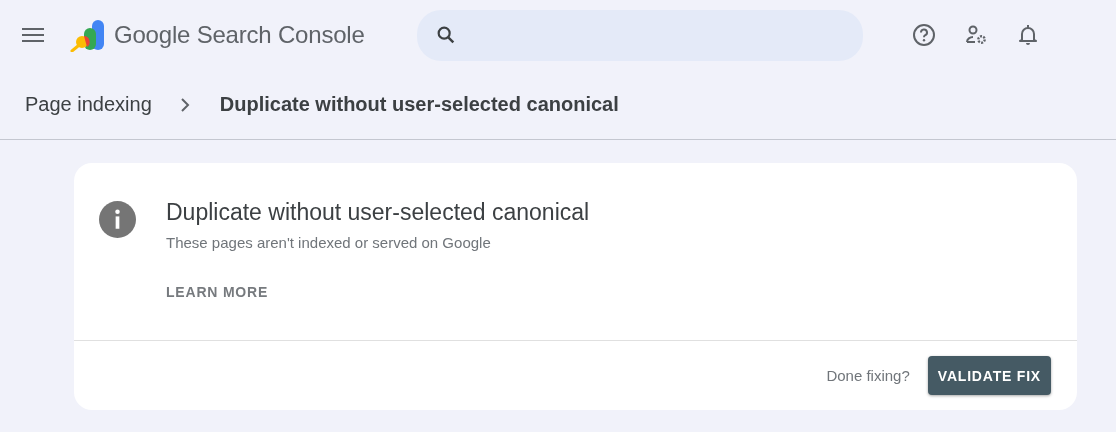  What do you see at coordinates (989, 375) in the screenshot?
I see `validate-fix-button: VALIDATE FIX` at bounding box center [989, 375].